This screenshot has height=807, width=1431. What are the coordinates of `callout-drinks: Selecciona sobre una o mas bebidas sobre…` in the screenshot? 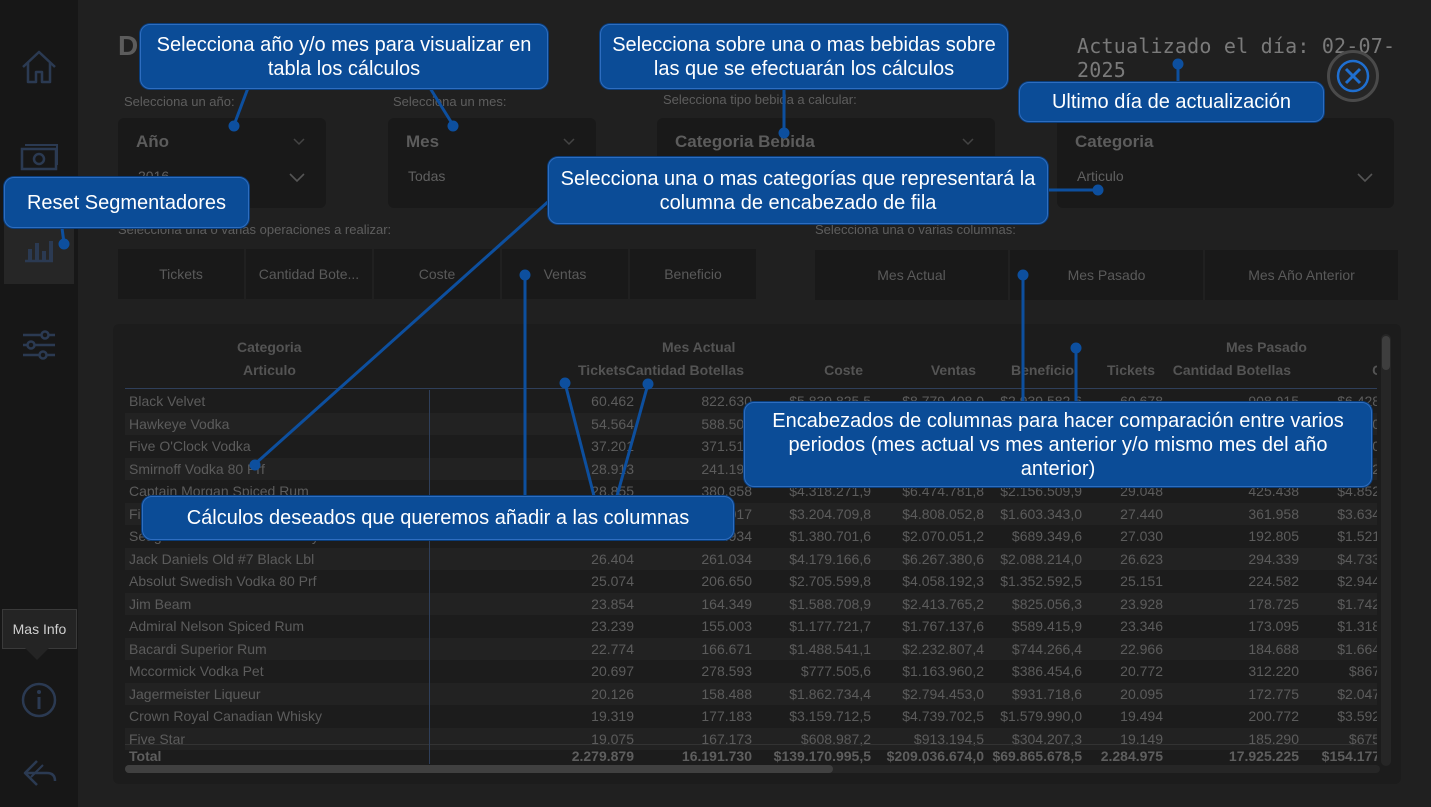 It's located at (804, 56).